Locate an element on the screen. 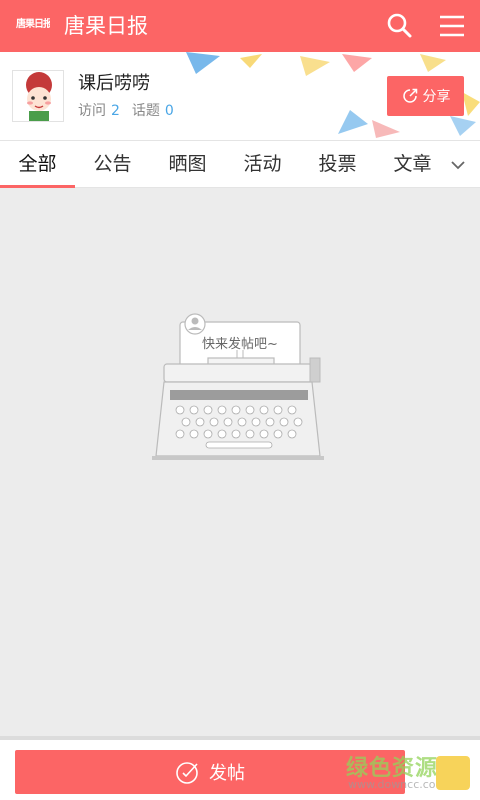  top-app-bar: 唐果日报 唐果日报 is located at coordinates (240, 26).